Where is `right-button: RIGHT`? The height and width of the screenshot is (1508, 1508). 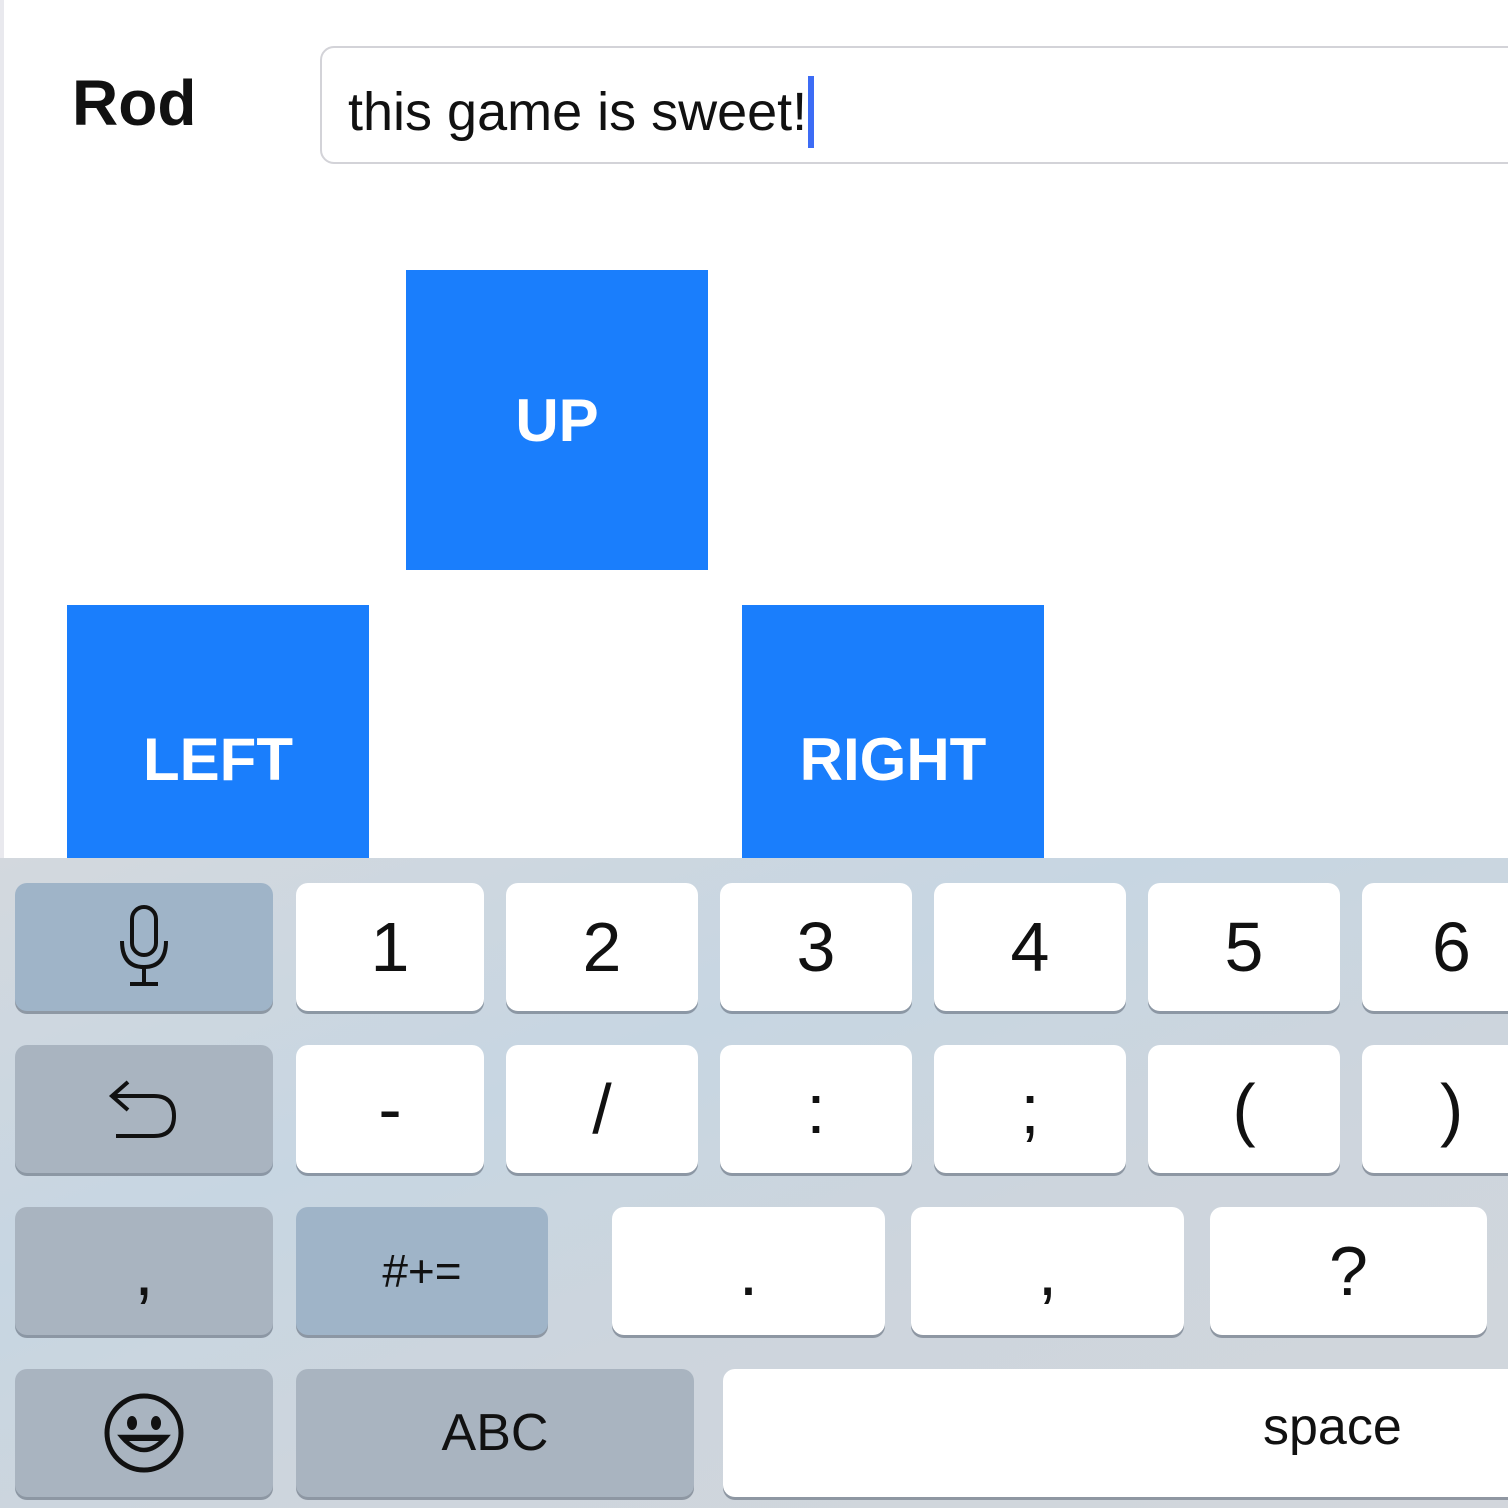
right-button: RIGHT is located at coordinates (893, 735).